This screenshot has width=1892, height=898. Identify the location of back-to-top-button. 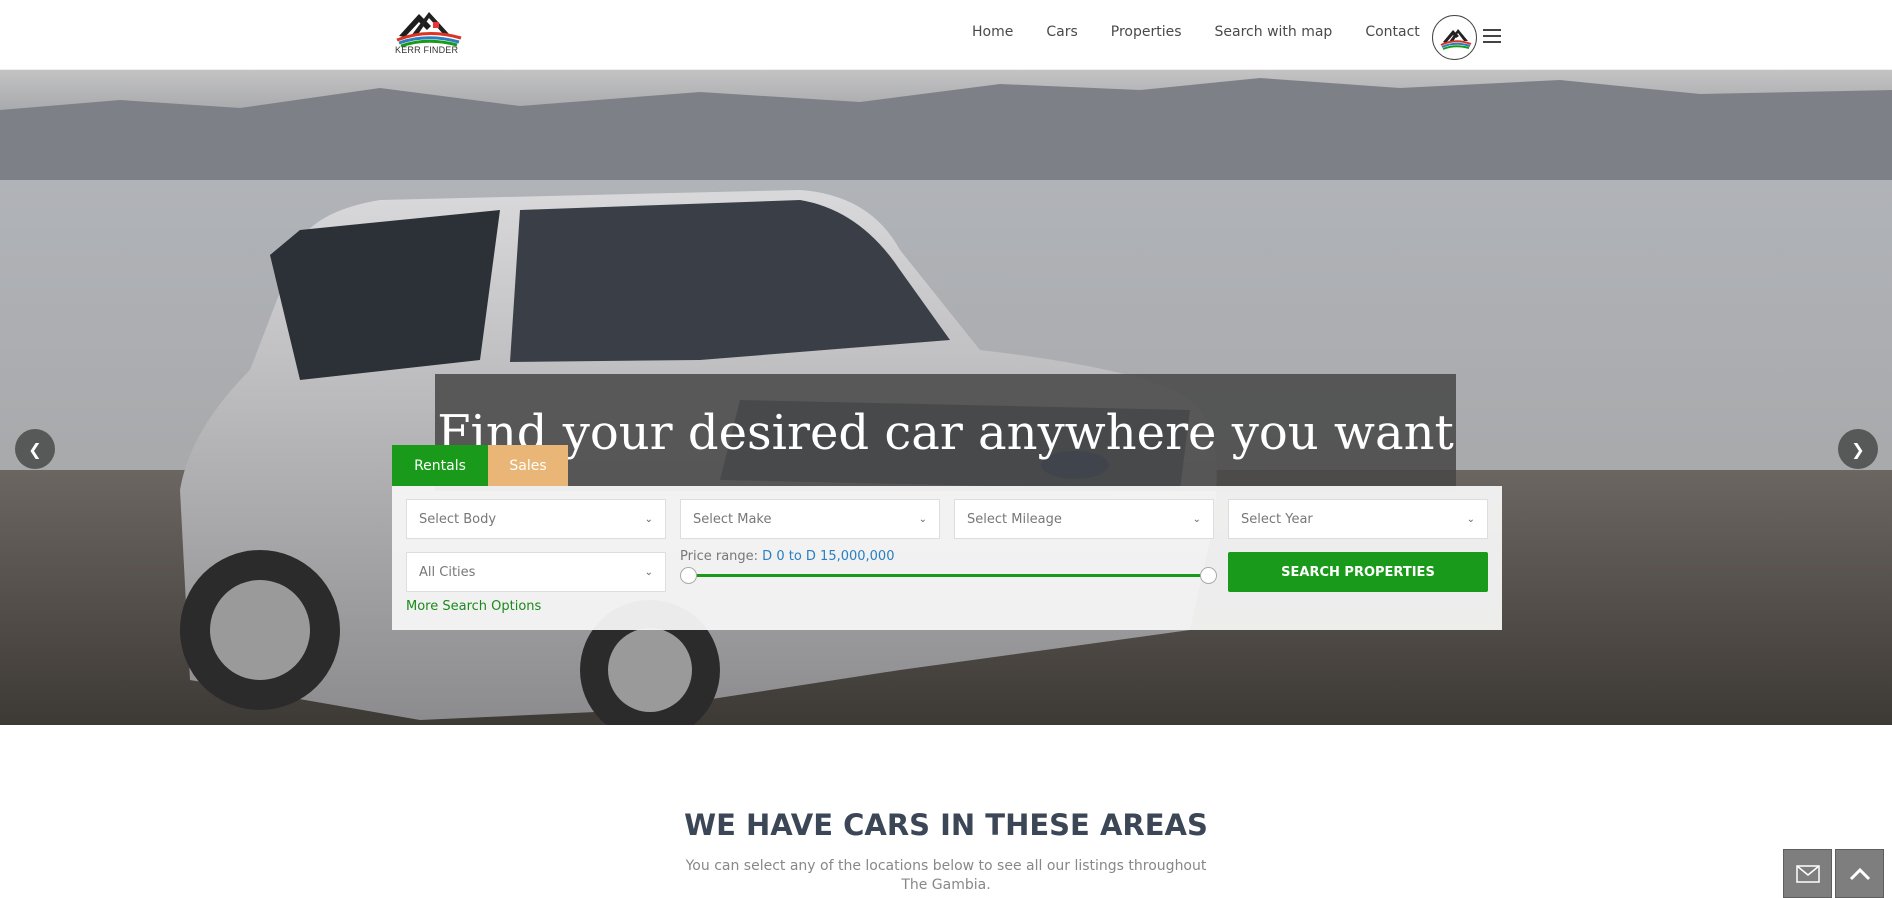
(1859, 873).